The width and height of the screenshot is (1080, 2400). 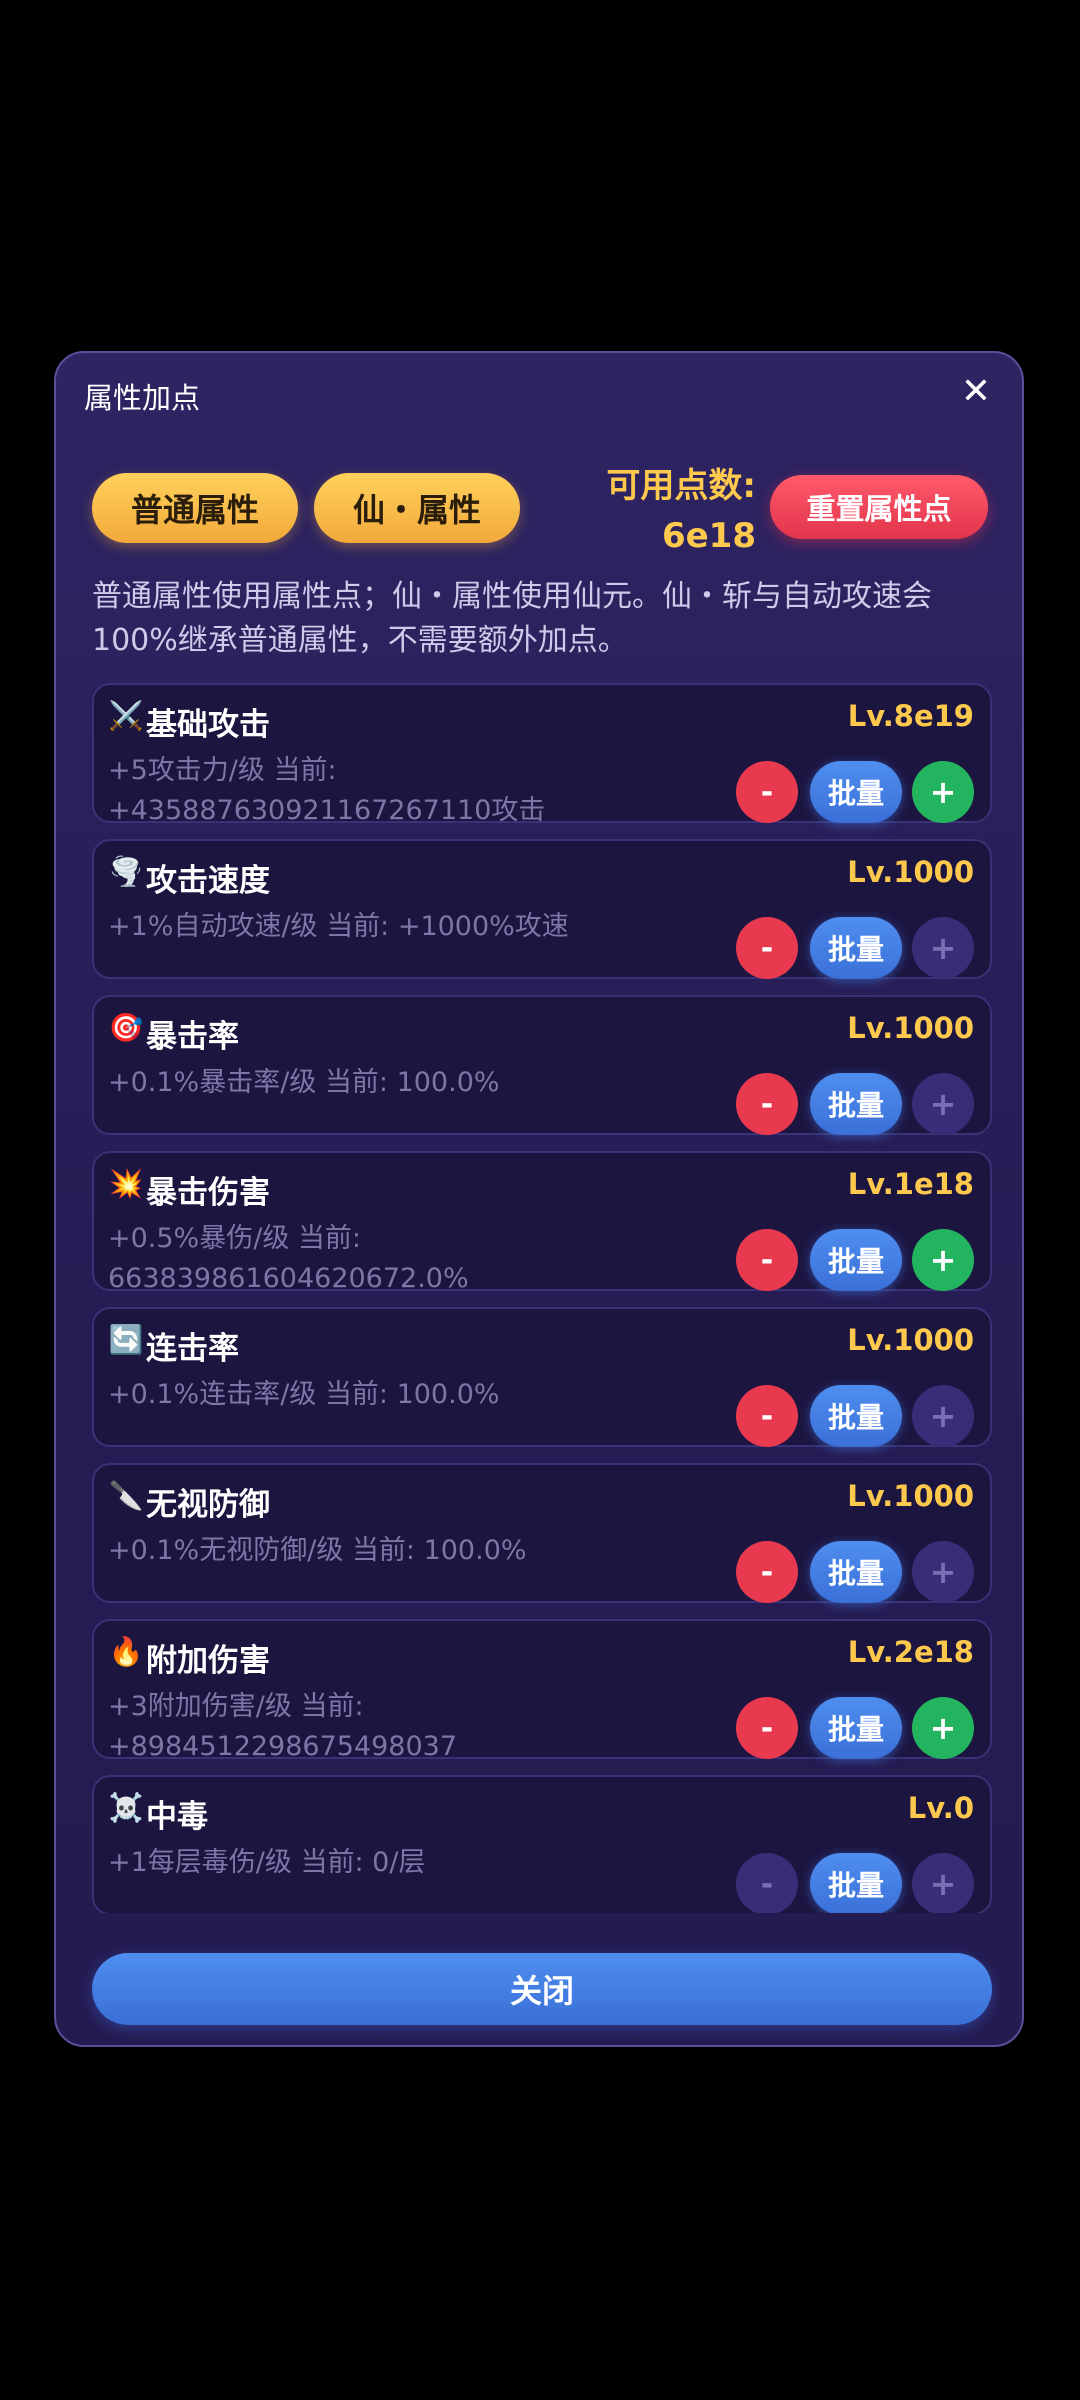 I want to click on attribute-card: ☠️ 中毒 Lv.0 +1每层毒伤/级 当前: 0/层 - 批量 +, so click(x=542, y=1844).